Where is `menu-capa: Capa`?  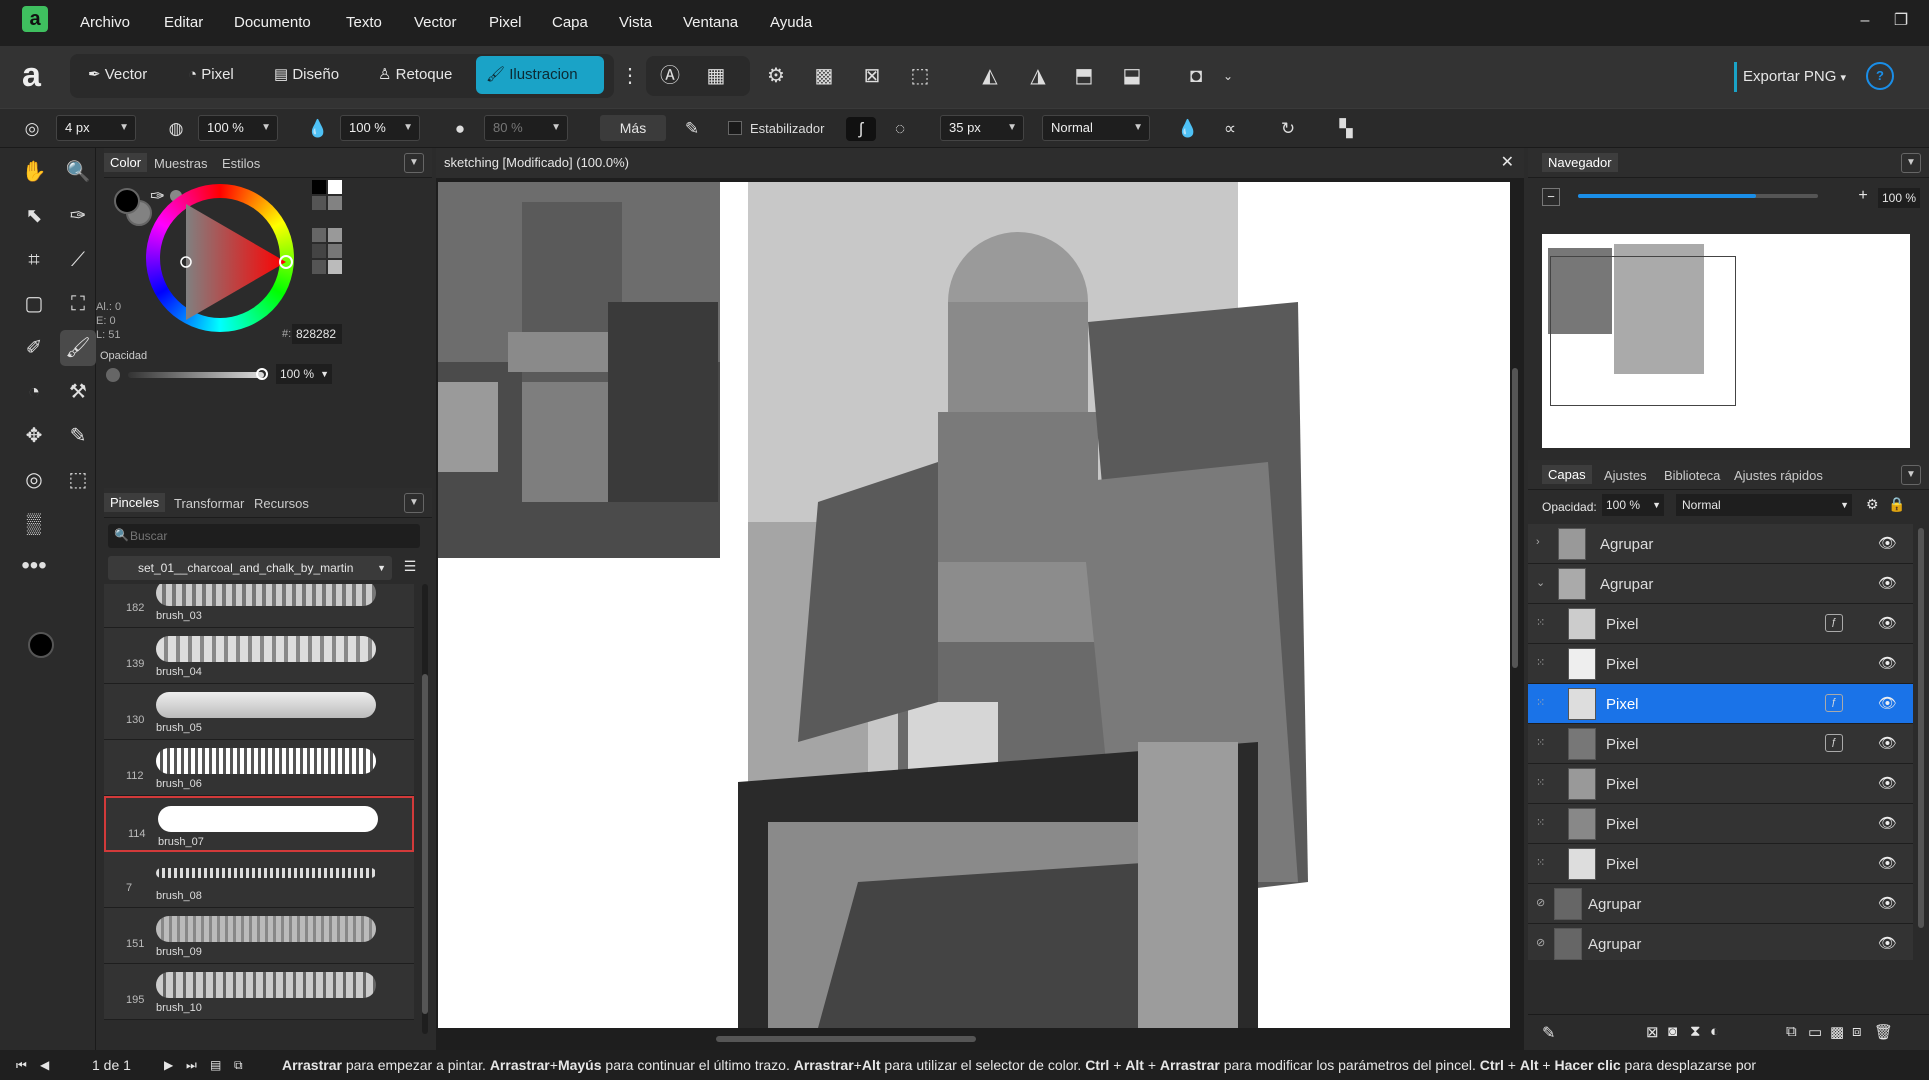 menu-capa: Capa is located at coordinates (570, 22).